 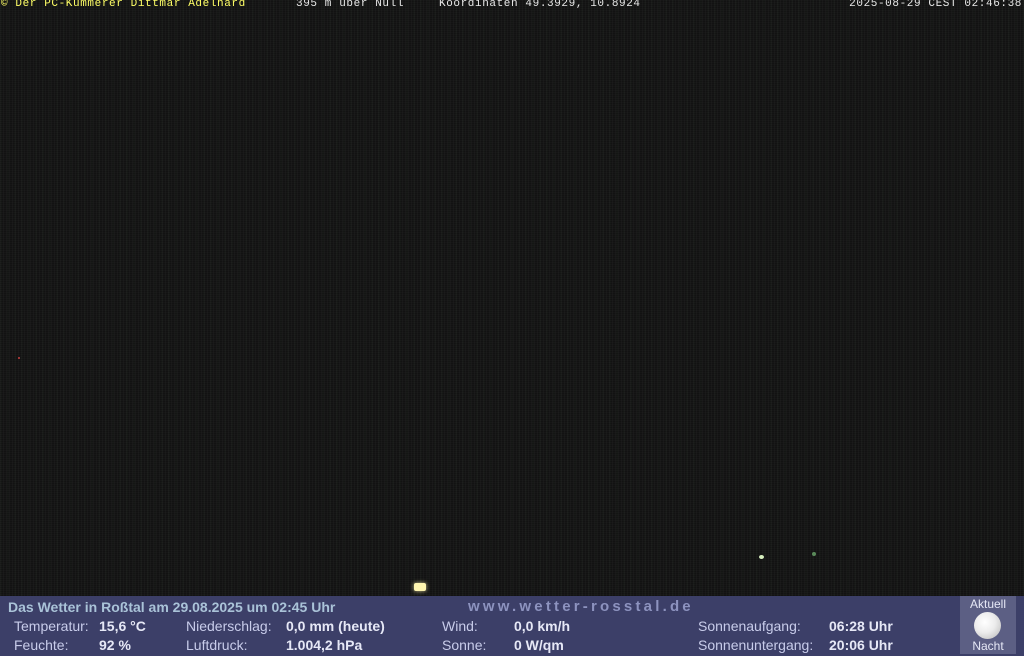 I want to click on moon-icon, so click(x=987, y=625).